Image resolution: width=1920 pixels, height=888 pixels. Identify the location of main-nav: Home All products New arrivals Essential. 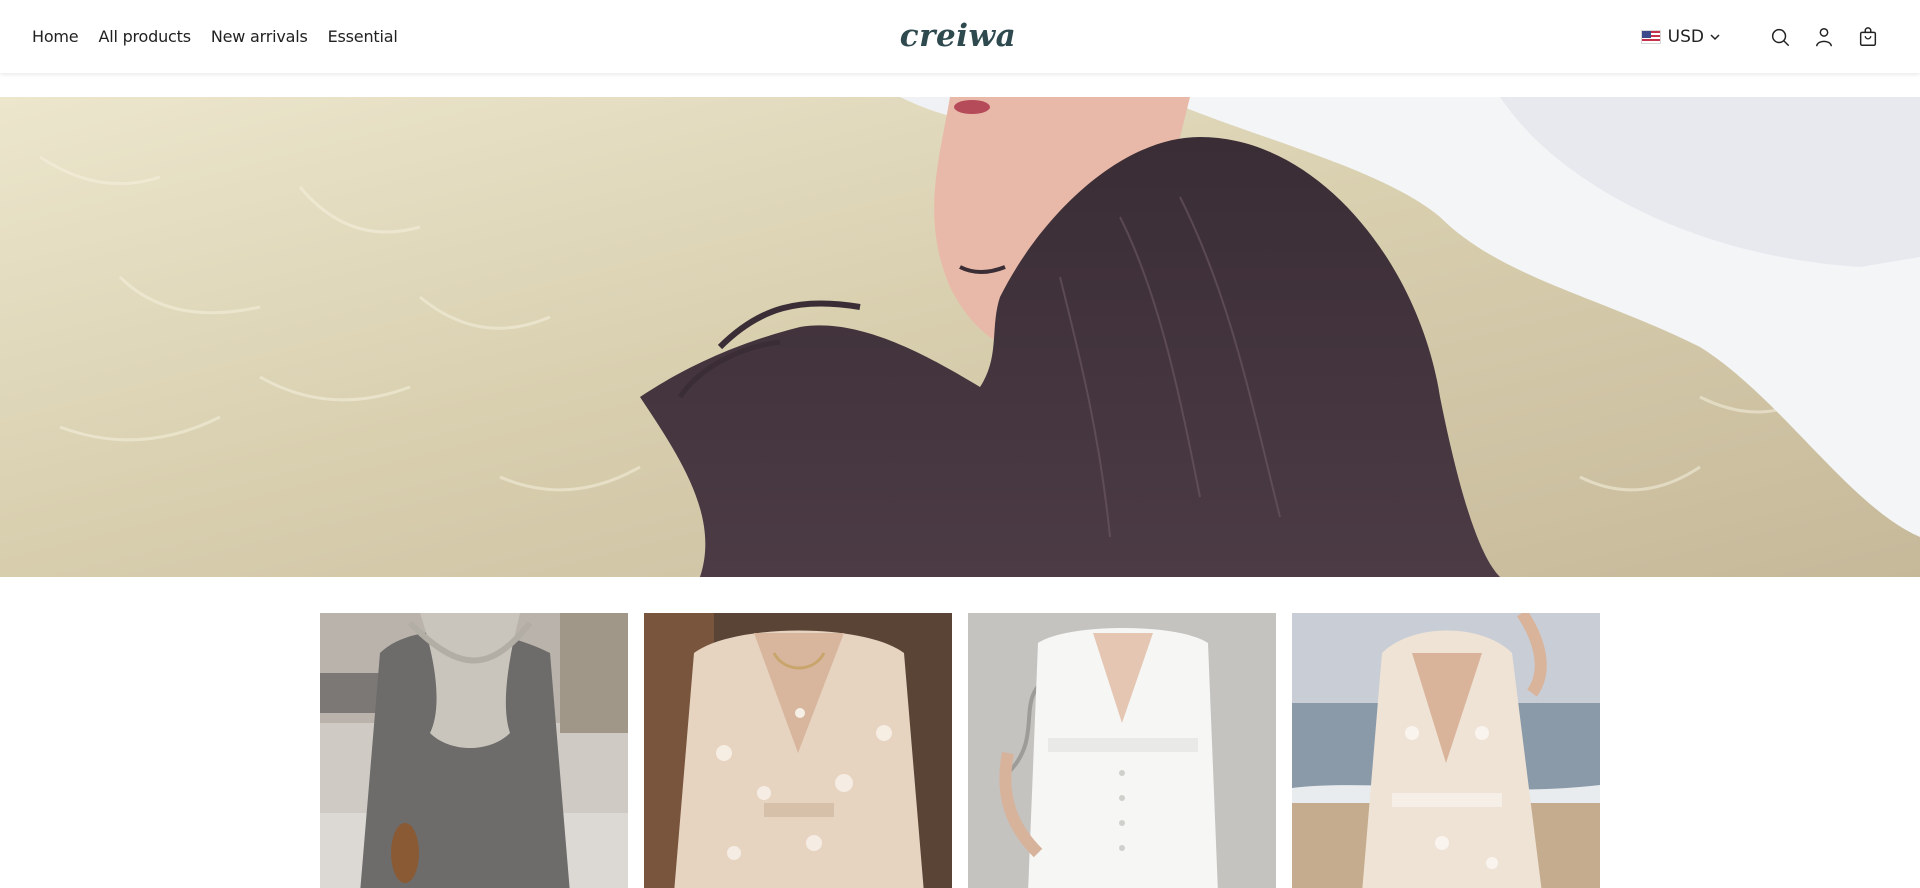
(225, 36).